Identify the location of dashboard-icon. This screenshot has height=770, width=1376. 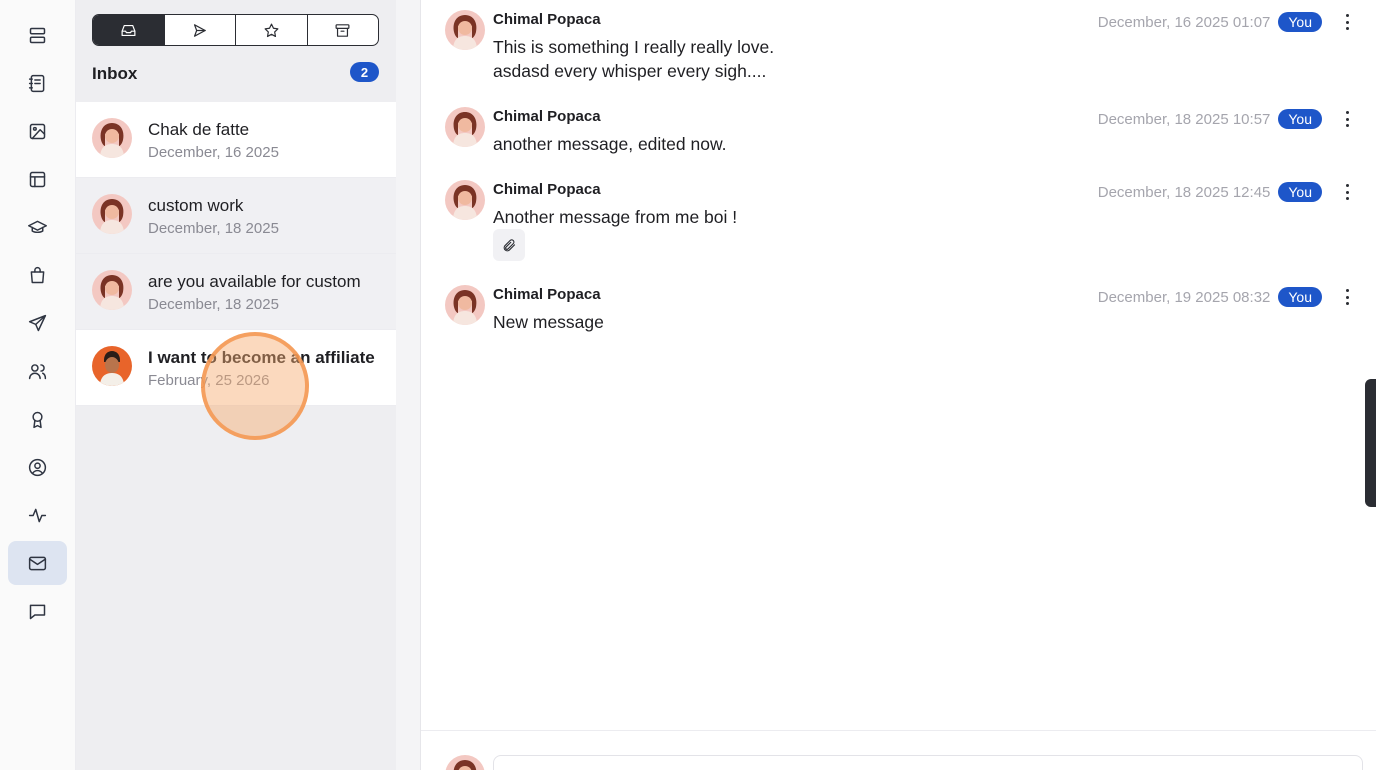
(37, 35).